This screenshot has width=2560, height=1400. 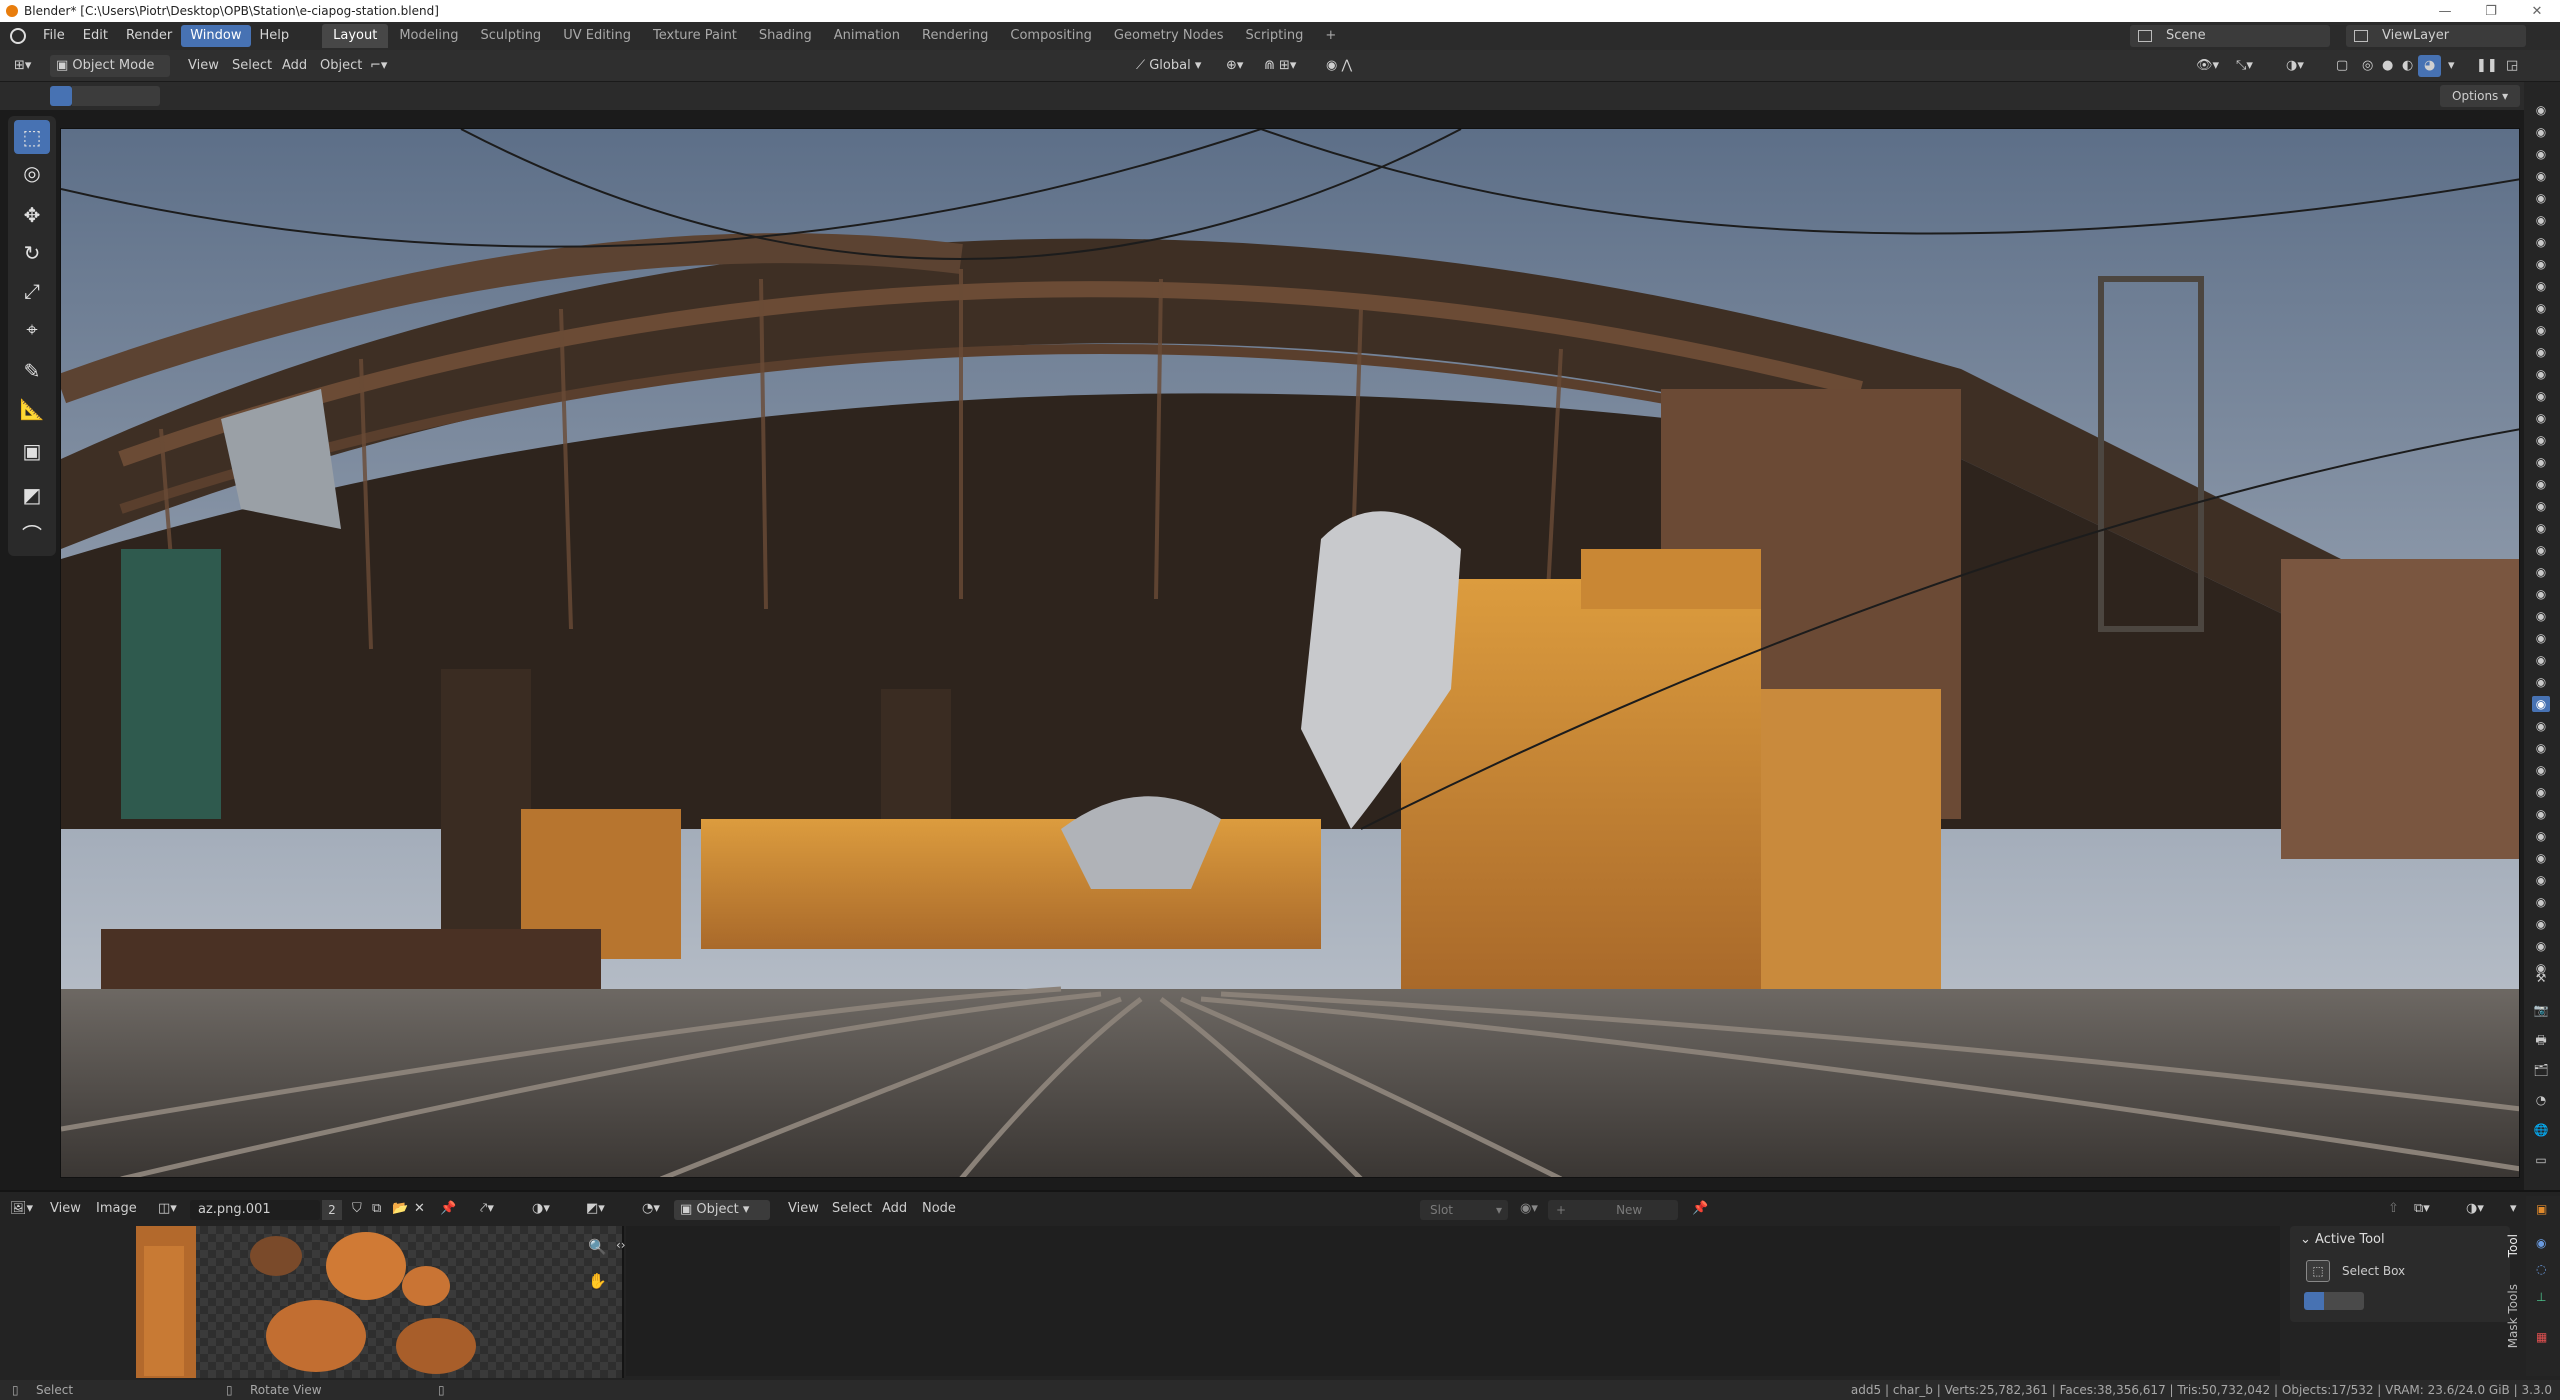 I want to click on image-browse-icon: ◫▾, so click(x=167, y=1209).